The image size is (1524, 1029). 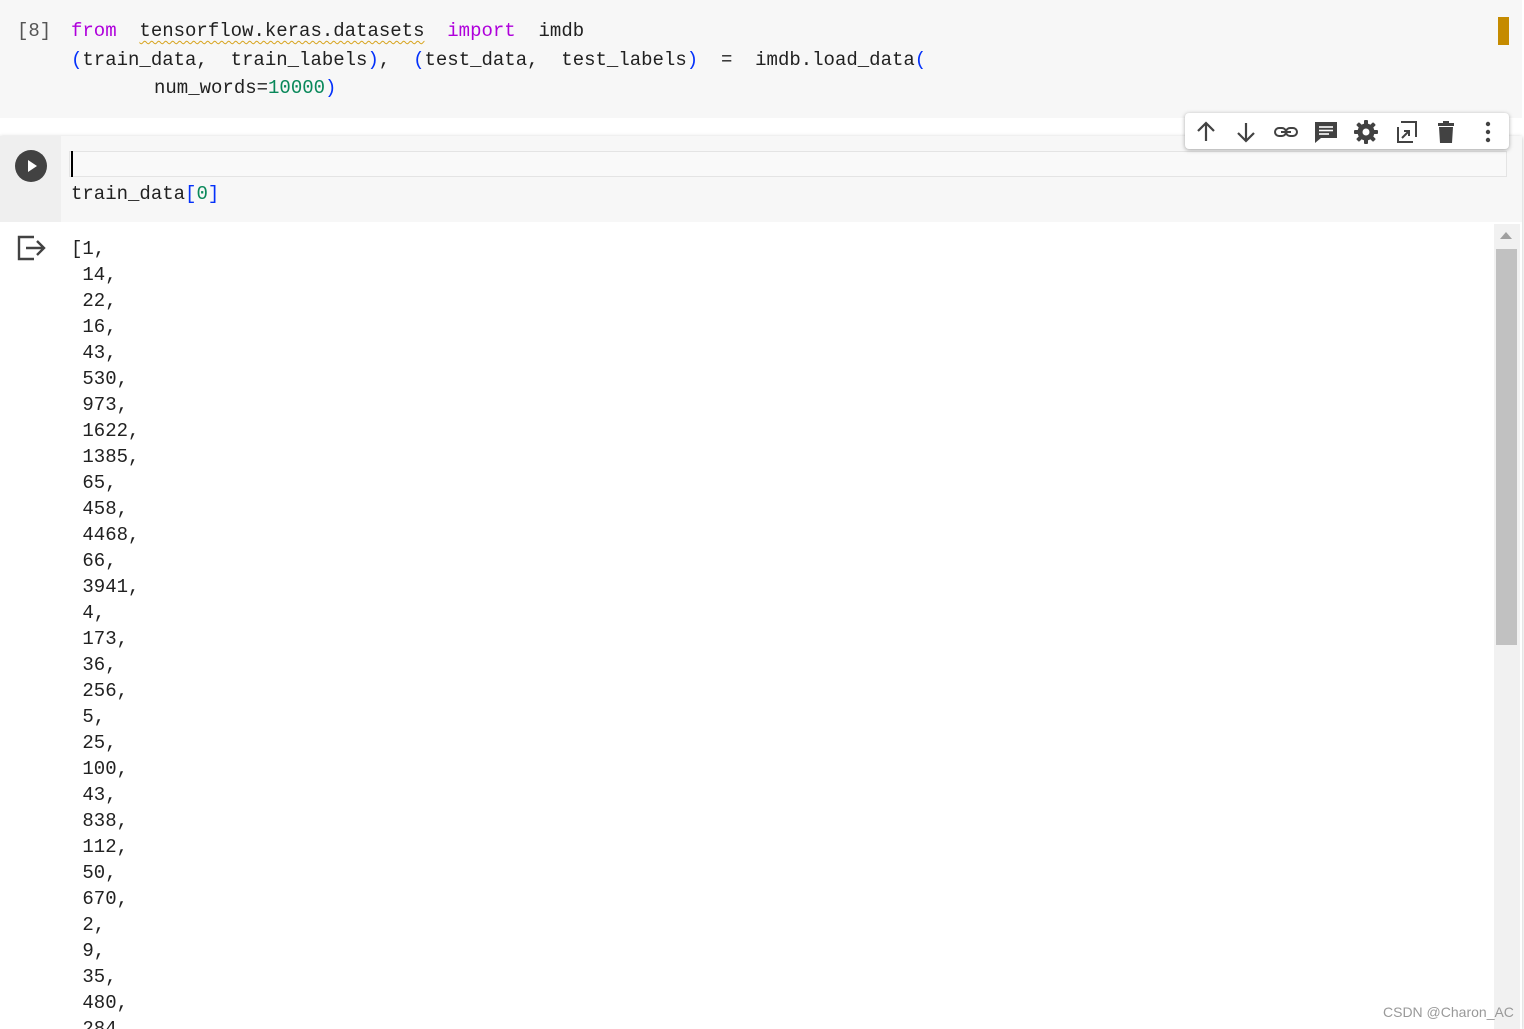 I want to click on output-line: 284,, so click(x=100, y=1023).